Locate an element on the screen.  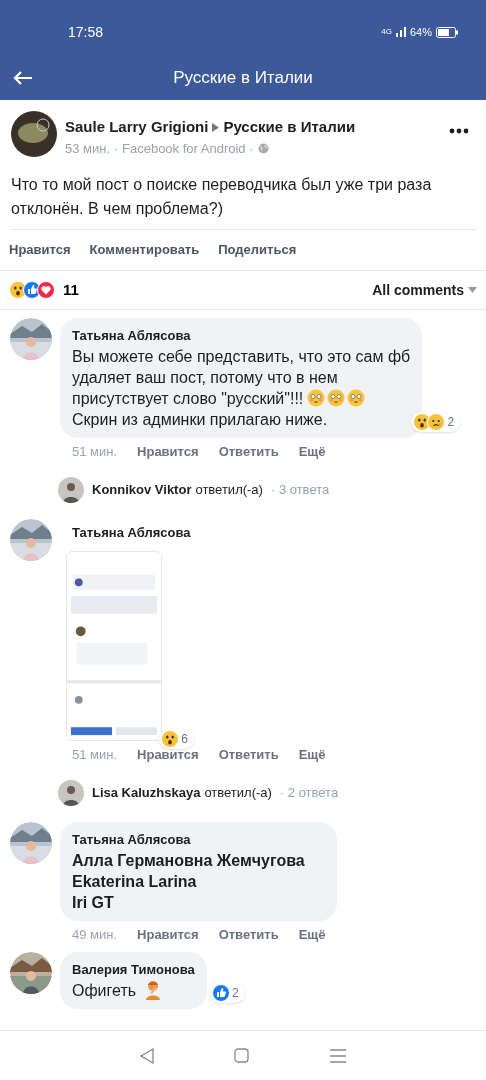
page-title: Русские в Италии is located at coordinates (243, 78).